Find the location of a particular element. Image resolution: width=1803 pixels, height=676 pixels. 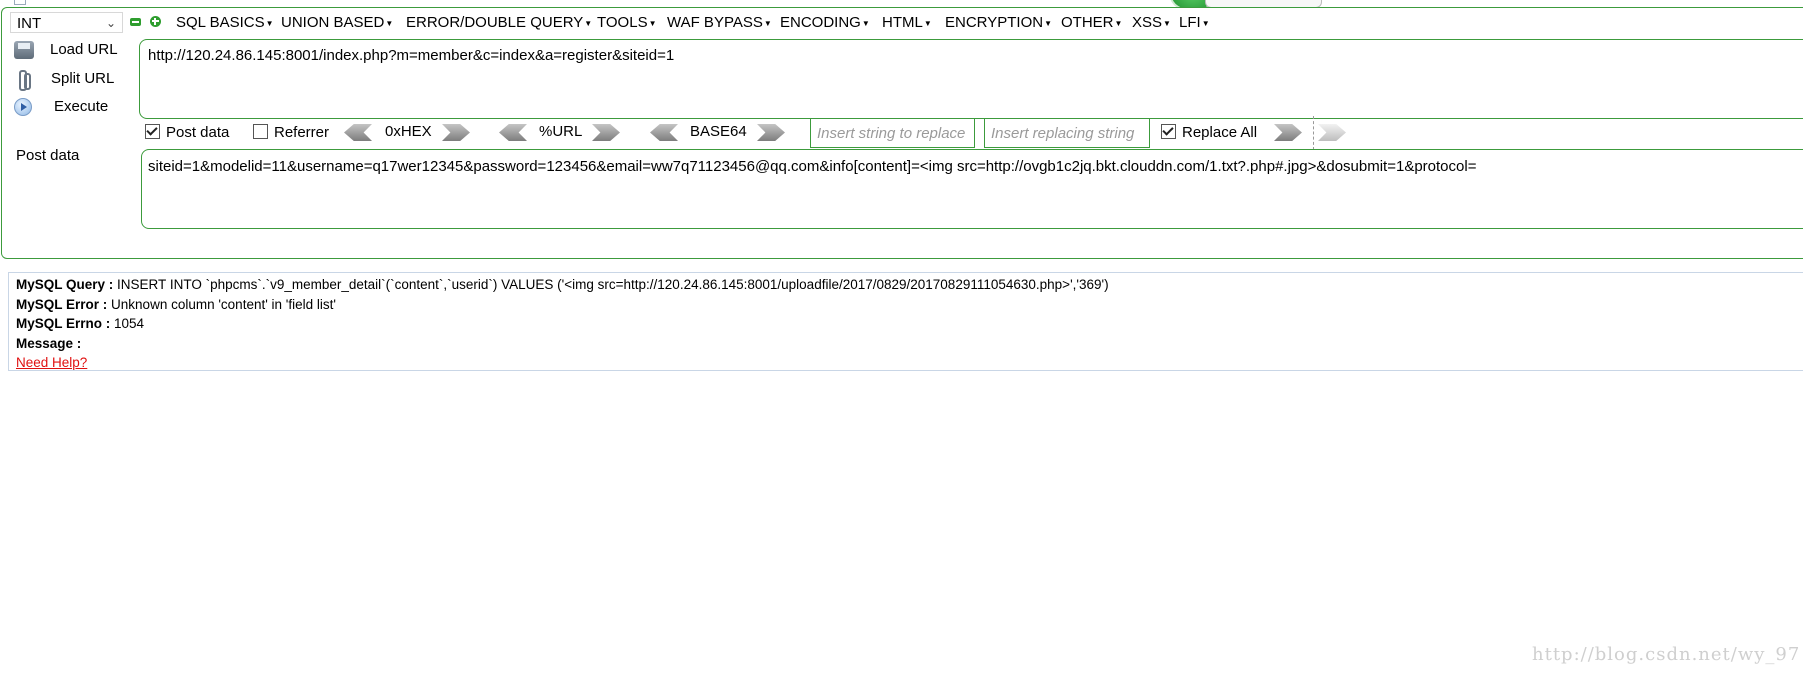

split-url-label: Split URL is located at coordinates (83, 78).